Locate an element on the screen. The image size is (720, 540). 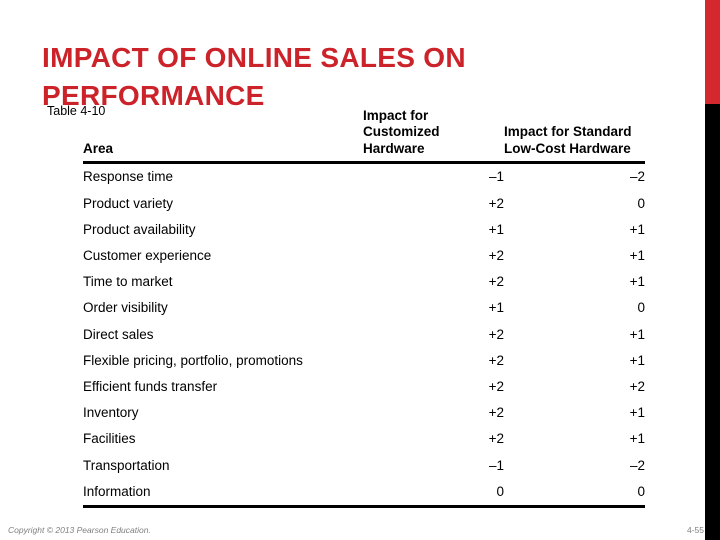
column-header-standard-label: Impact for Standard Low-Cost Hardware is located at coordinates (568, 140).